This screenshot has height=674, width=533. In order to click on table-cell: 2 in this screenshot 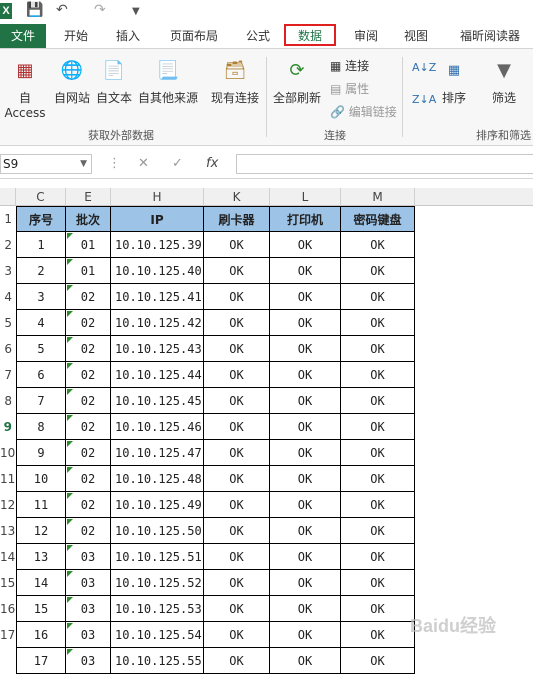, I will do `click(41, 271)`.